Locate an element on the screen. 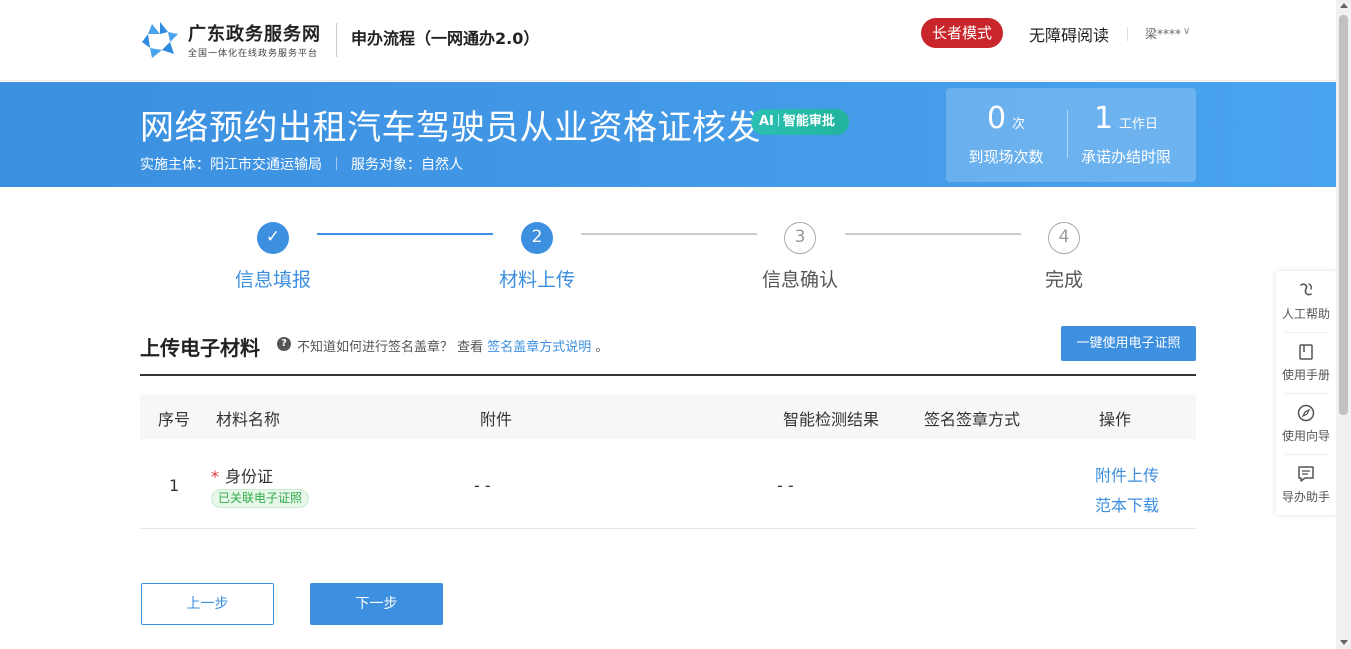 This screenshot has width=1351, height=649. tool-label: 使用向导 is located at coordinates (1305, 436).